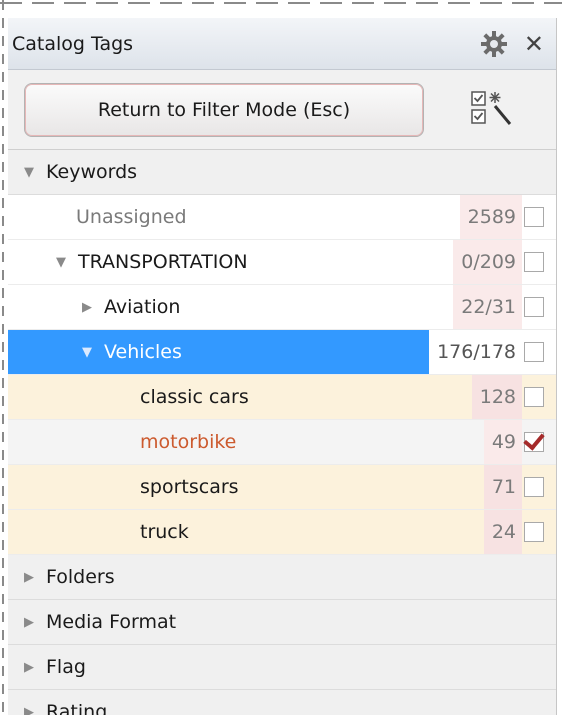 Image resolution: width=562 pixels, height=715 pixels. What do you see at coordinates (502, 442) in the screenshot?
I see `tag-count: 49` at bounding box center [502, 442].